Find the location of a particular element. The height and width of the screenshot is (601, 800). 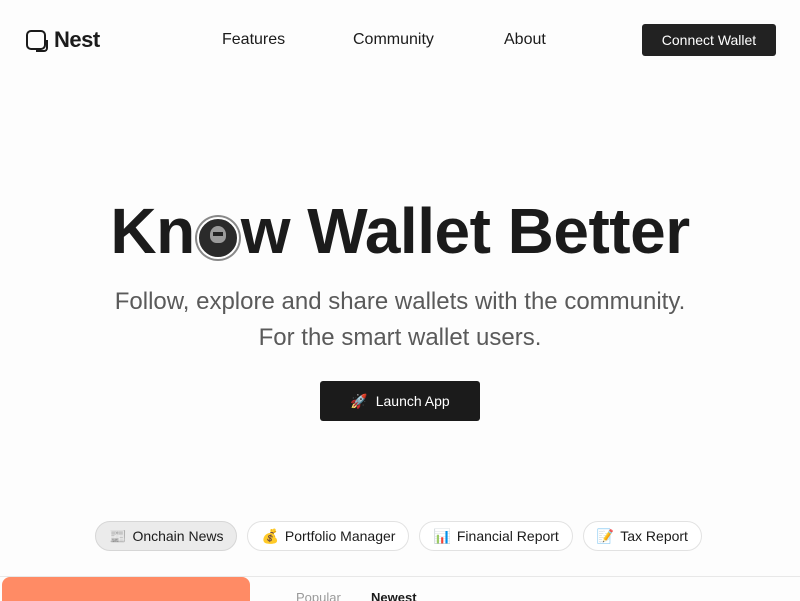

nav-community: Community is located at coordinates (393, 40).